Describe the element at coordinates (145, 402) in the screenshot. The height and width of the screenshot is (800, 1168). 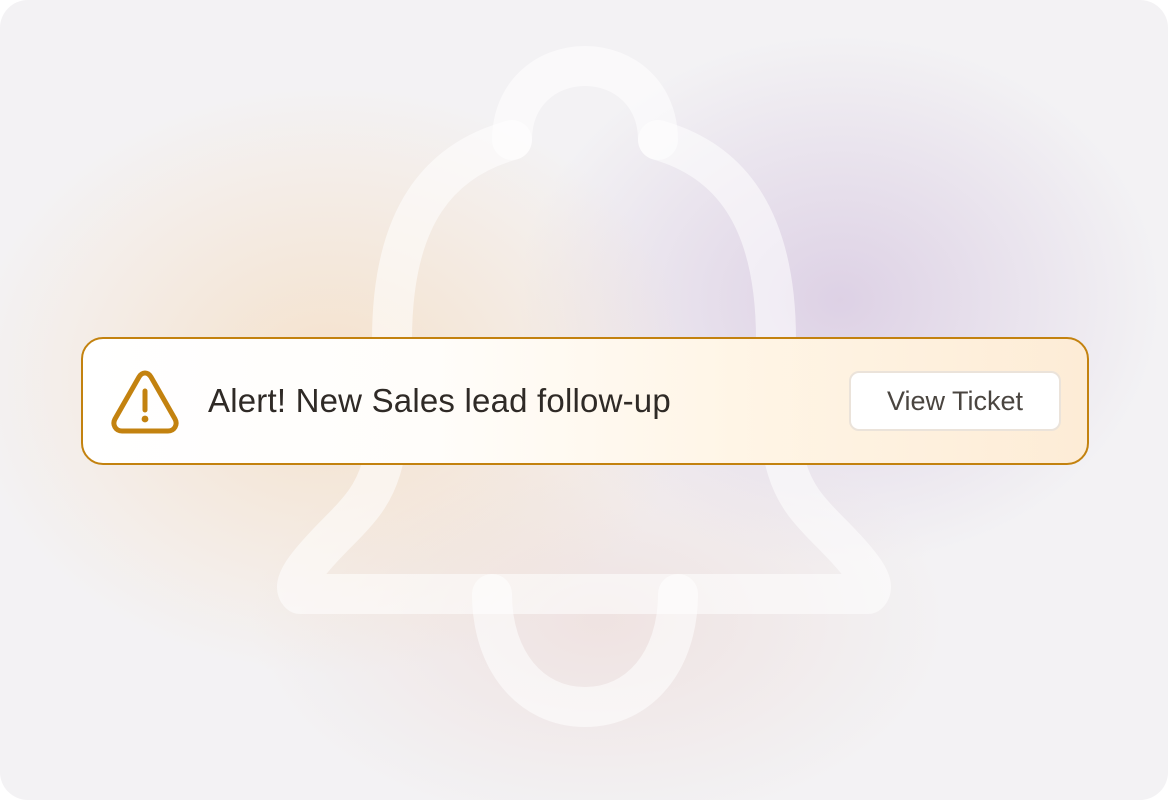
I see `warning-triangle-icon` at that location.